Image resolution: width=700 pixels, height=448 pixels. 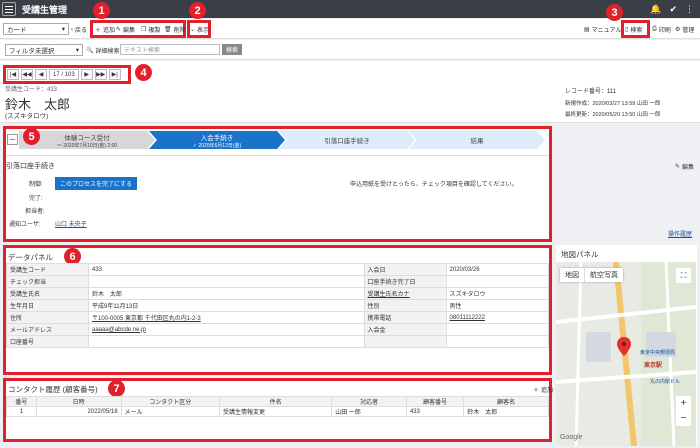 I want to click on last-page-button: ▶|, so click(x=114, y=74).